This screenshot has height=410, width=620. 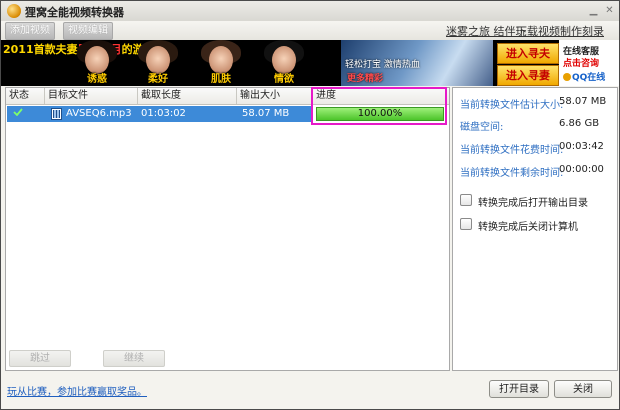 What do you see at coordinates (593, 10) in the screenshot?
I see `minimize-icon: ▁` at bounding box center [593, 10].